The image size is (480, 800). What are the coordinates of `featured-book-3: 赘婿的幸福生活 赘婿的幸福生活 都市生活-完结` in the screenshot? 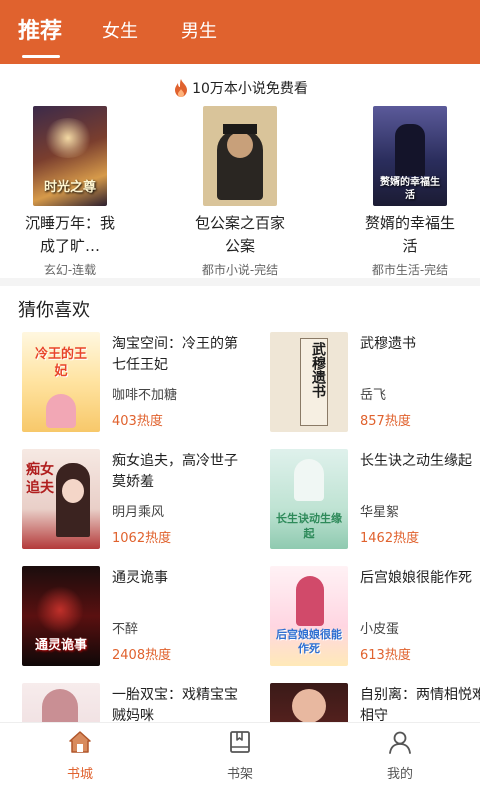 It's located at (410, 192).